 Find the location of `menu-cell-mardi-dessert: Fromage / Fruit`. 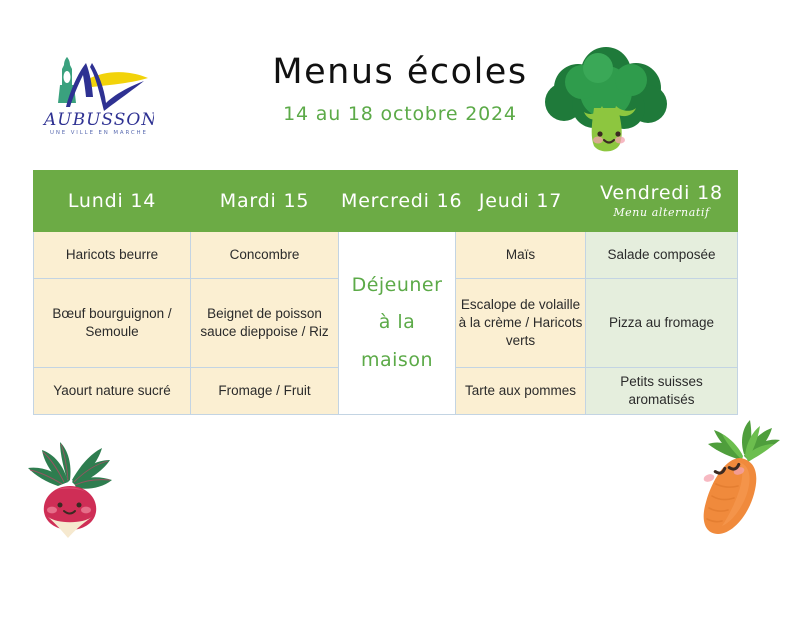

menu-cell-mardi-dessert: Fromage / Fruit is located at coordinates (264, 391).